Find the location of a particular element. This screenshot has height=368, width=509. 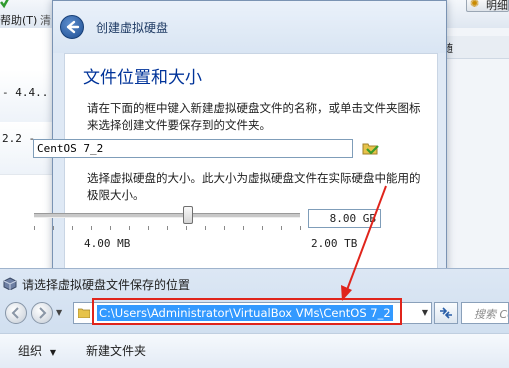

slider-min-label: 4.00 MB is located at coordinates (107, 243).